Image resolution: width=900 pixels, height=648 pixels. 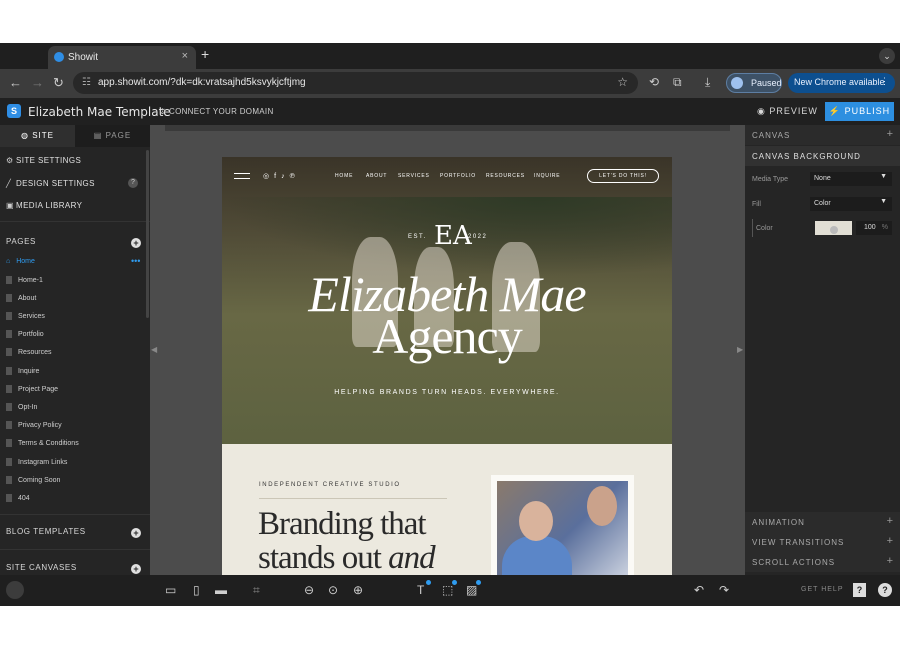 What do you see at coordinates (449, 588) in the screenshot?
I see `add-shape-icon: ⬚` at bounding box center [449, 588].